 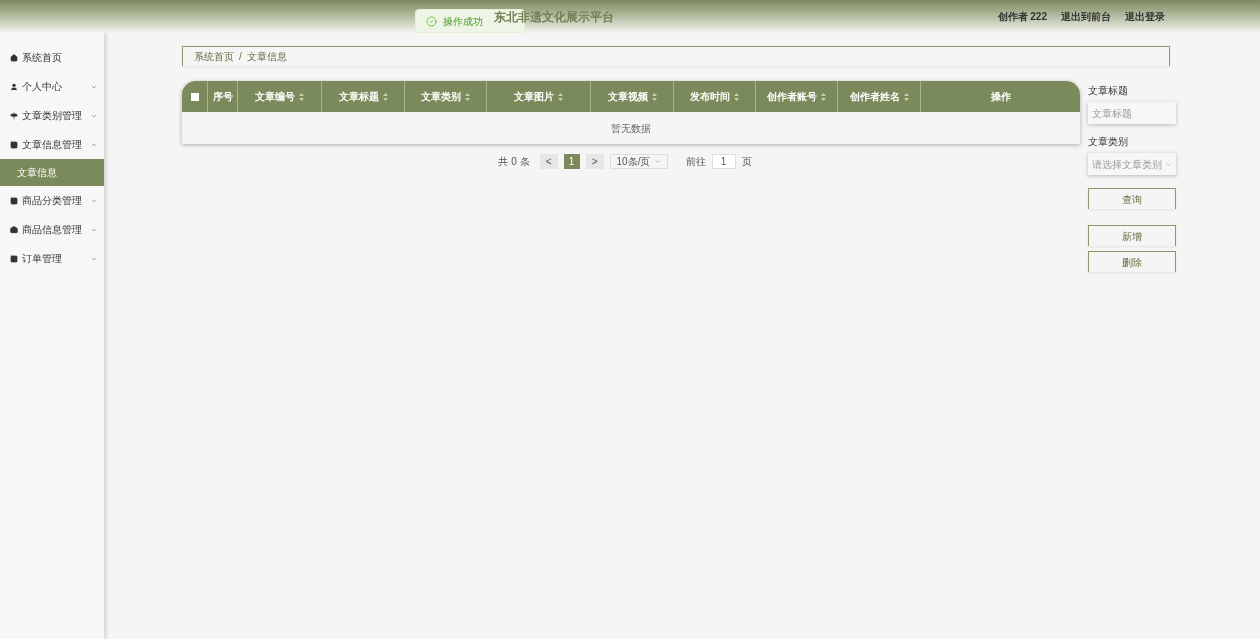 I want to click on prev-page-button: <, so click(x=548, y=161).